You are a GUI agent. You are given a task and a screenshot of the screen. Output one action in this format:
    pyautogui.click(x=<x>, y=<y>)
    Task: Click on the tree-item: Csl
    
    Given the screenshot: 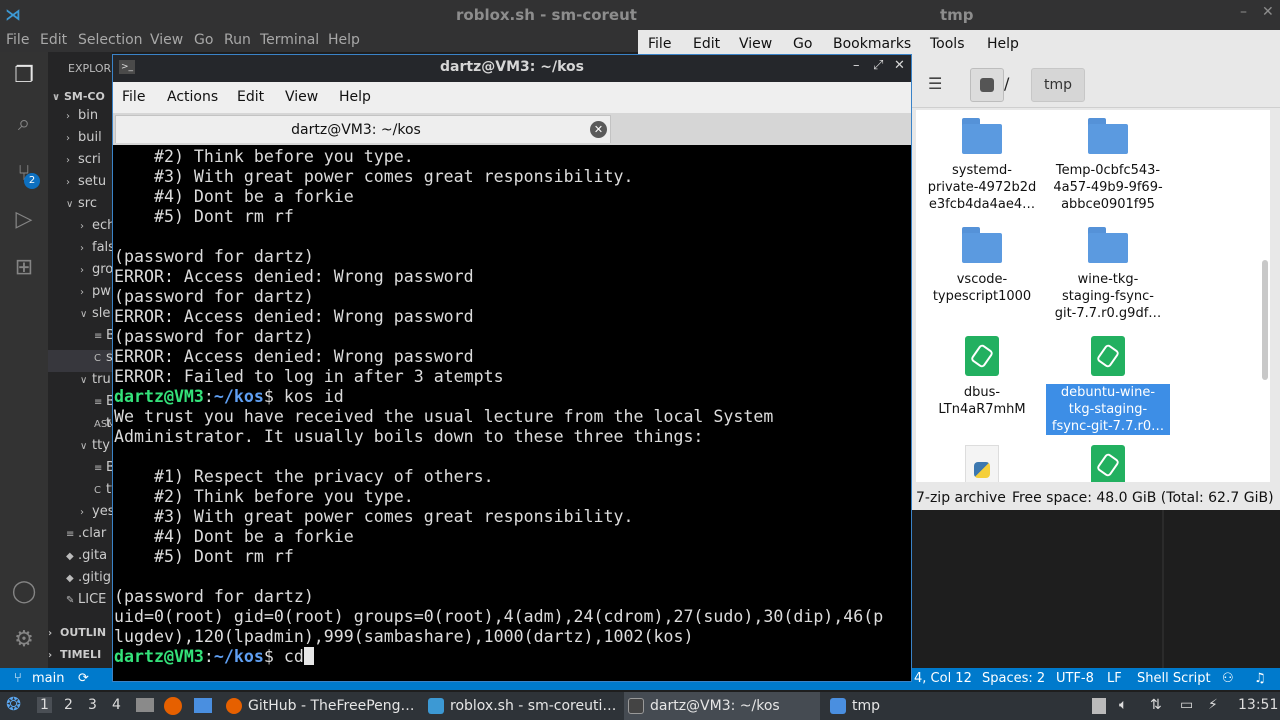 What is the action you would take?
    pyautogui.click(x=80, y=361)
    